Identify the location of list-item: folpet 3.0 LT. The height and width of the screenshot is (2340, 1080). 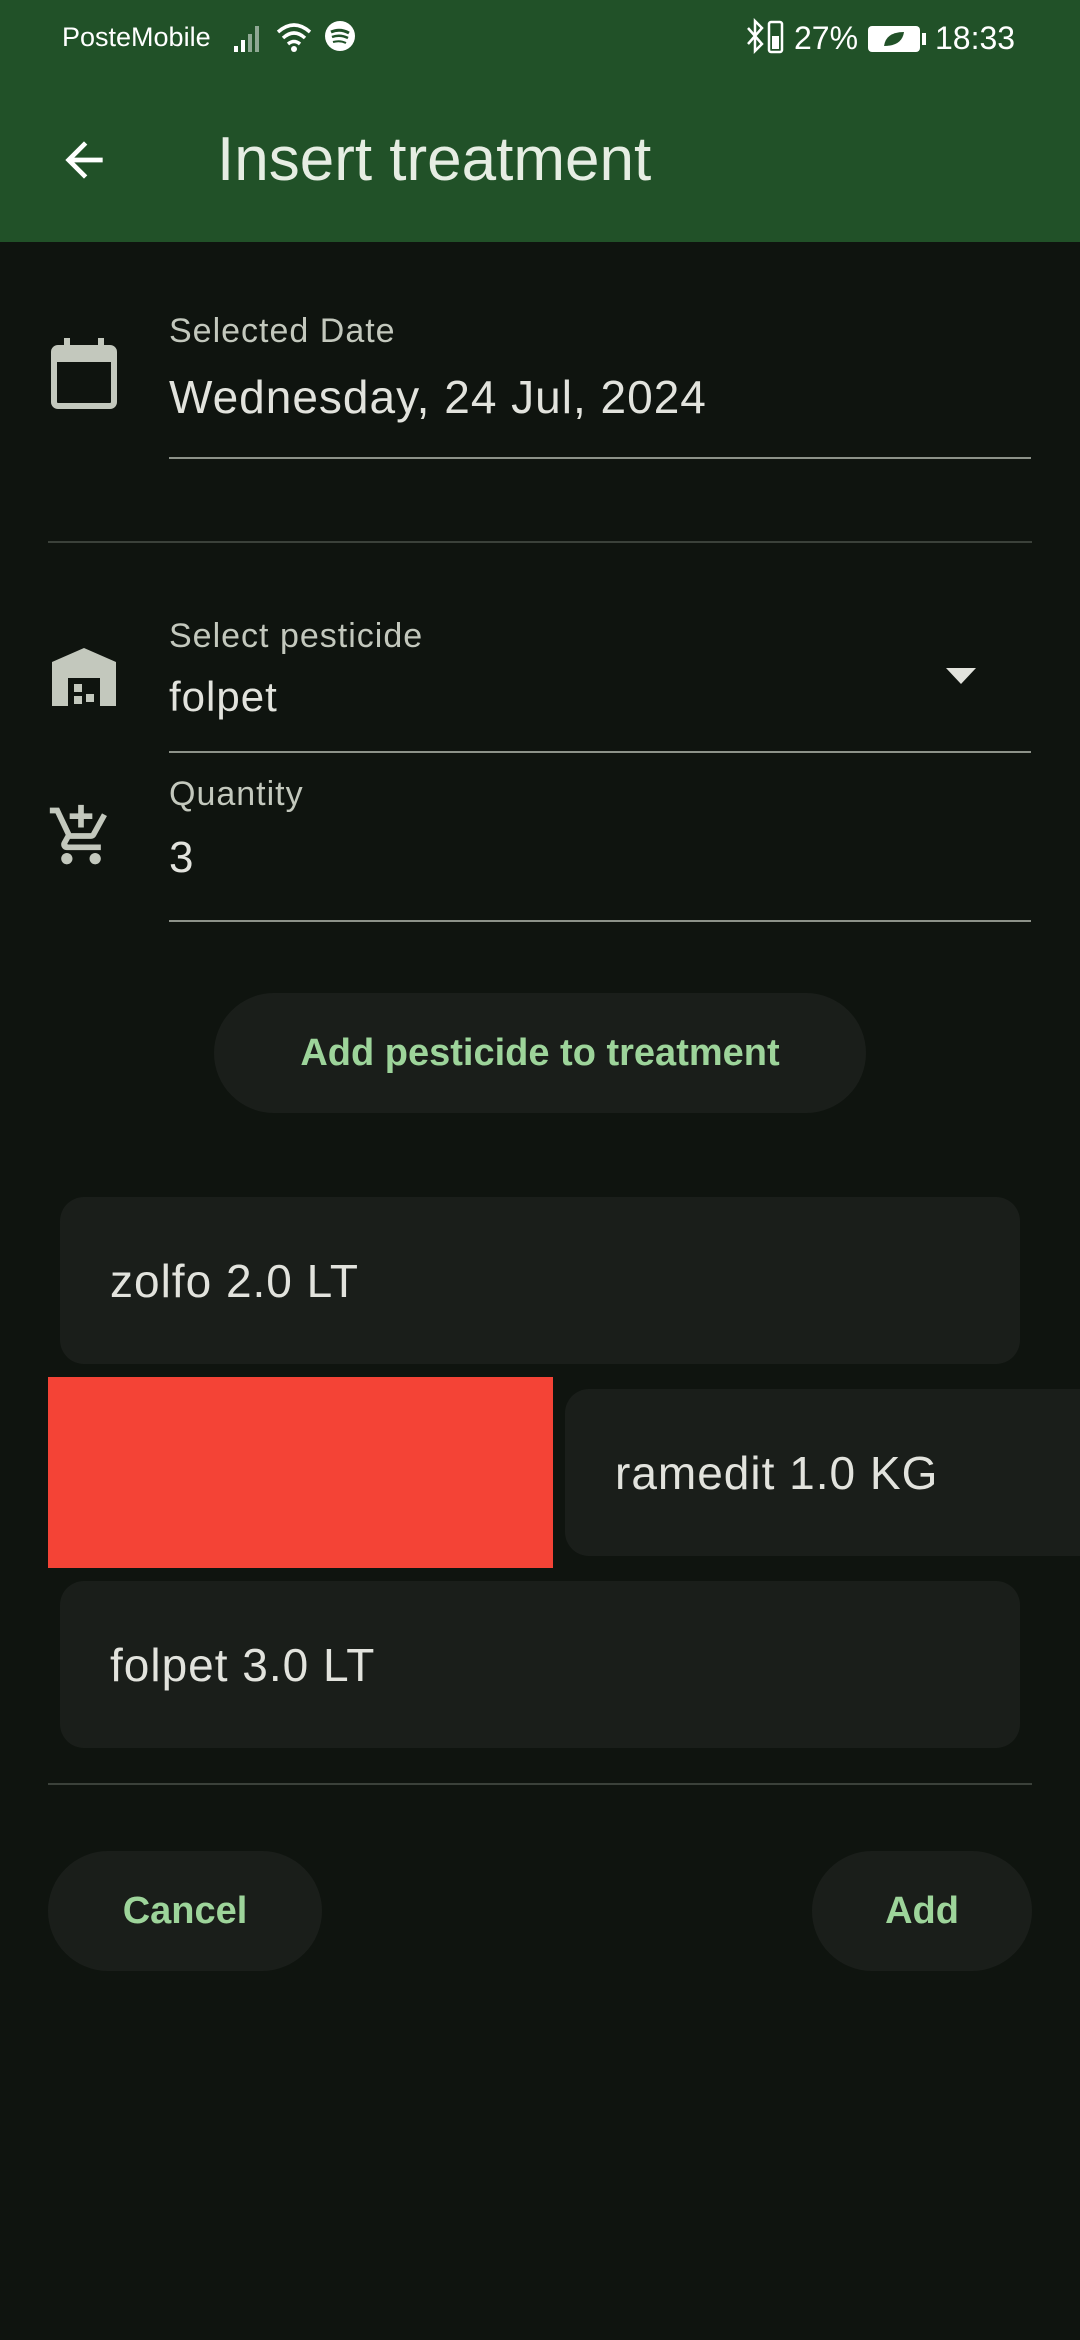
(540, 1664).